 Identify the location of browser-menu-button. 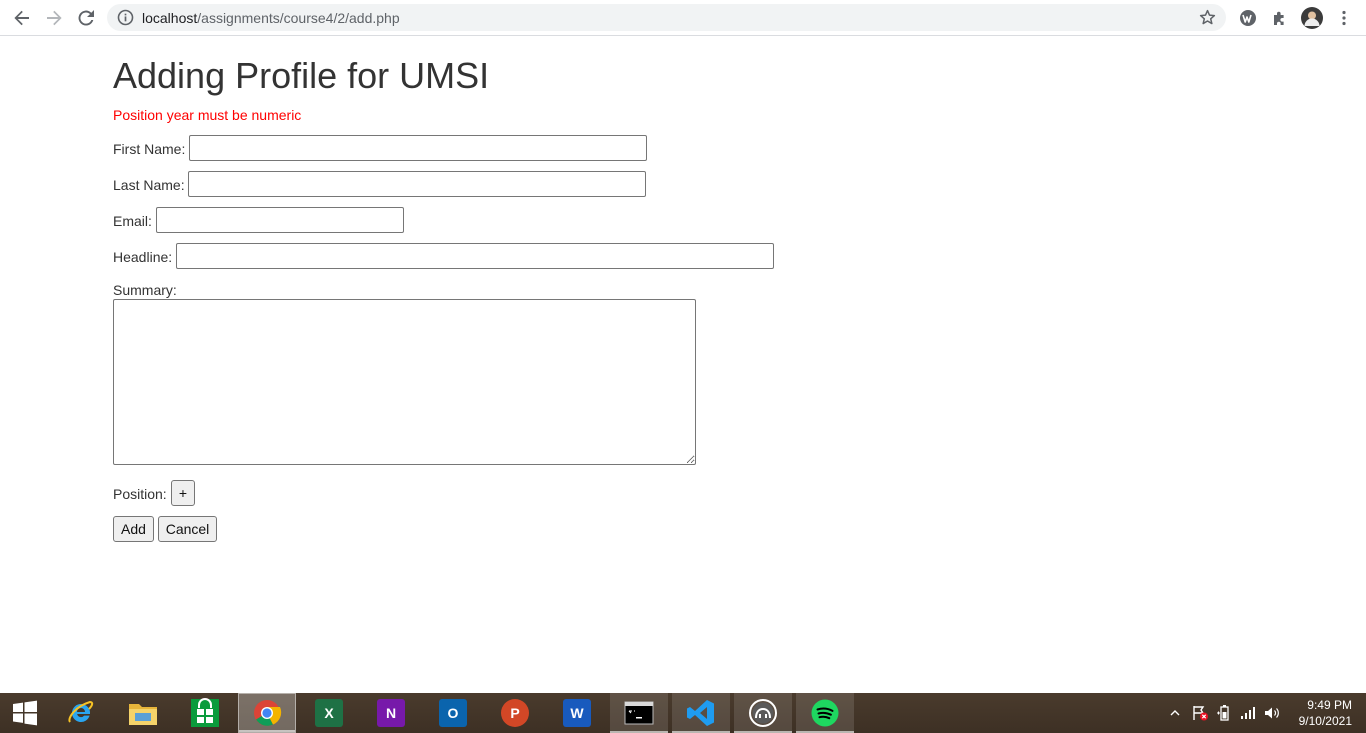
(1344, 18).